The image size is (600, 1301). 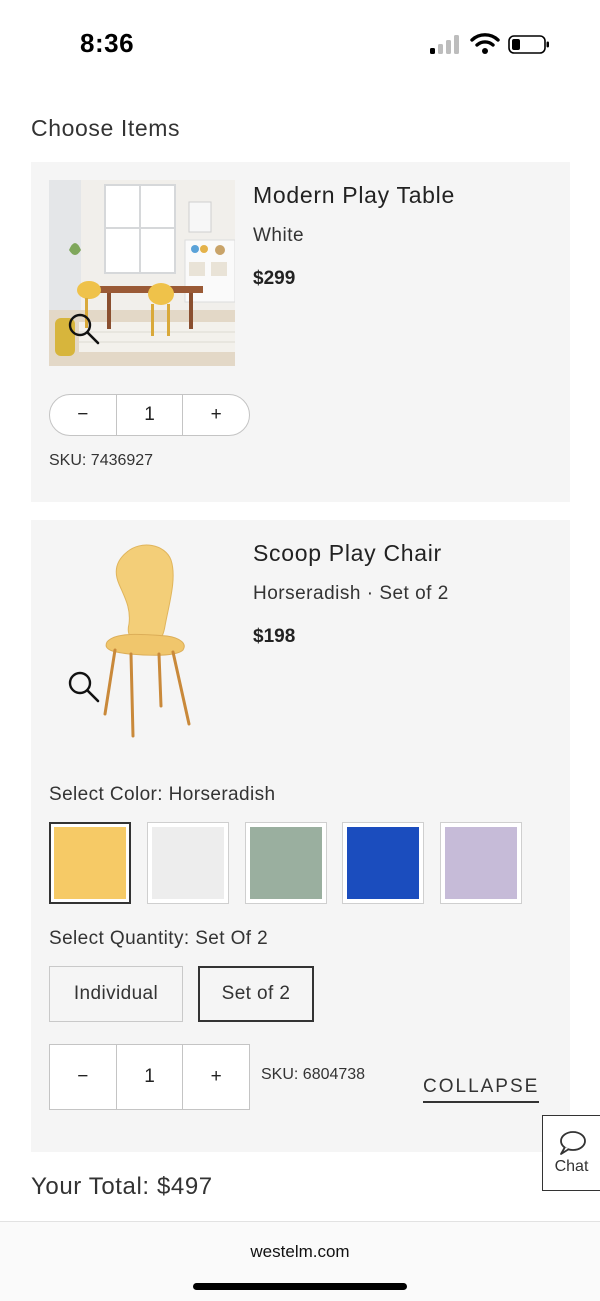 I want to click on item-name: Modern Play Table, so click(x=354, y=195).